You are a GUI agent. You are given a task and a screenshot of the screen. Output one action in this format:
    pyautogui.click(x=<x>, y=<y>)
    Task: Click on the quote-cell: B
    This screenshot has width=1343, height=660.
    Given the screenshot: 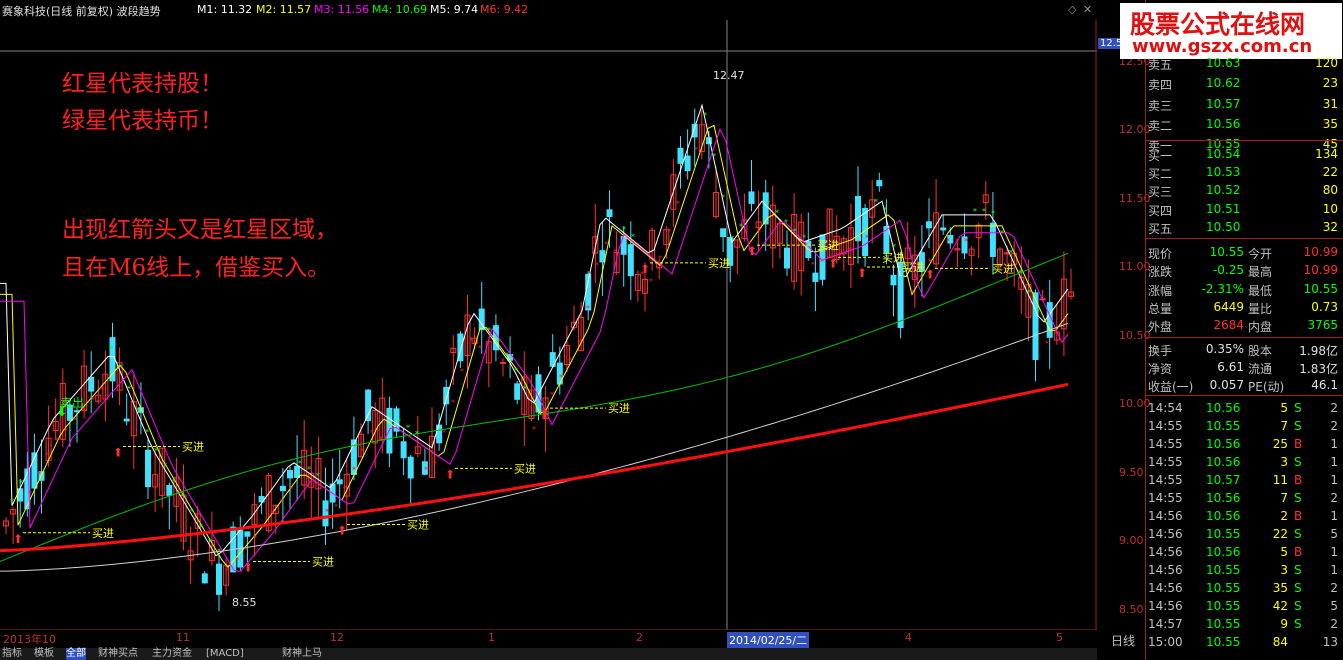 What is the action you would take?
    pyautogui.click(x=1298, y=480)
    